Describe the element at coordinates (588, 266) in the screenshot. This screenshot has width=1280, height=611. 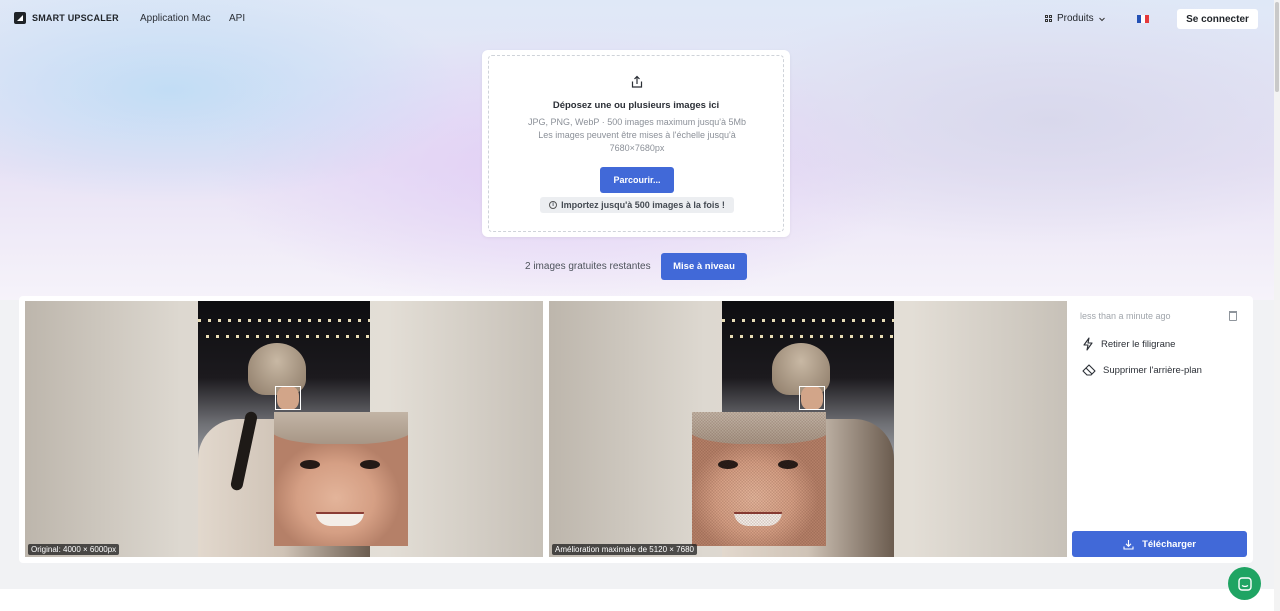
I see `free-images-remaining: 2 images gratuites restantes` at that location.